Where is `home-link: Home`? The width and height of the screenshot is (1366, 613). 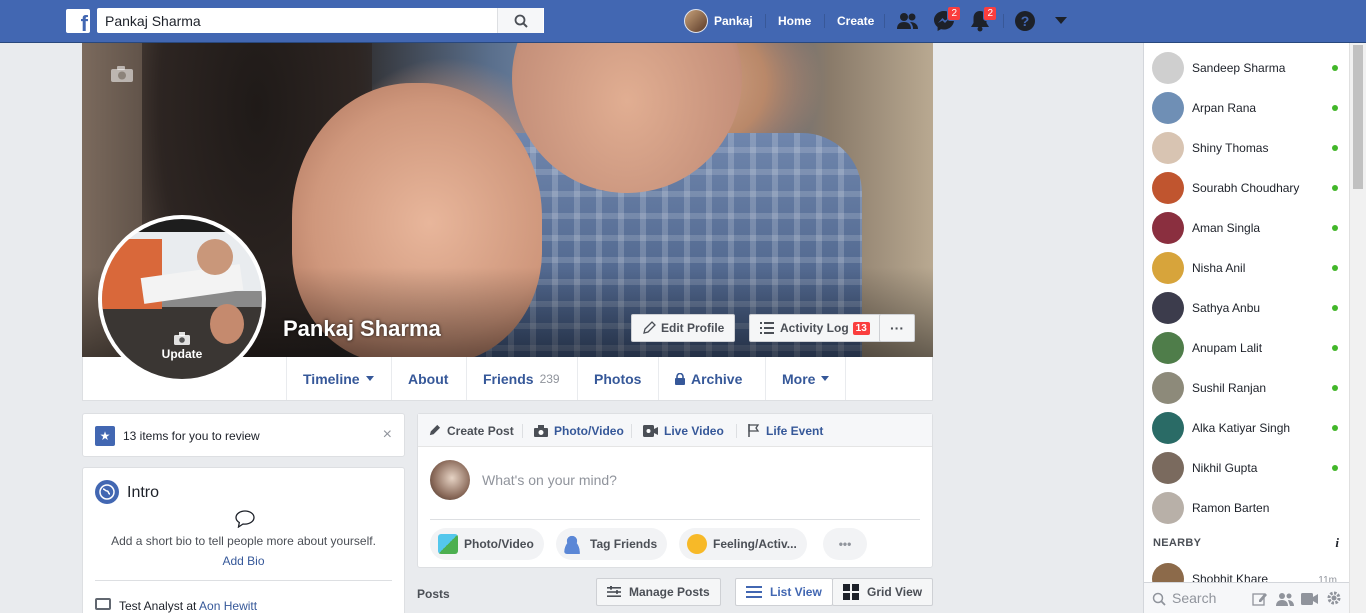 home-link: Home is located at coordinates (794, 21).